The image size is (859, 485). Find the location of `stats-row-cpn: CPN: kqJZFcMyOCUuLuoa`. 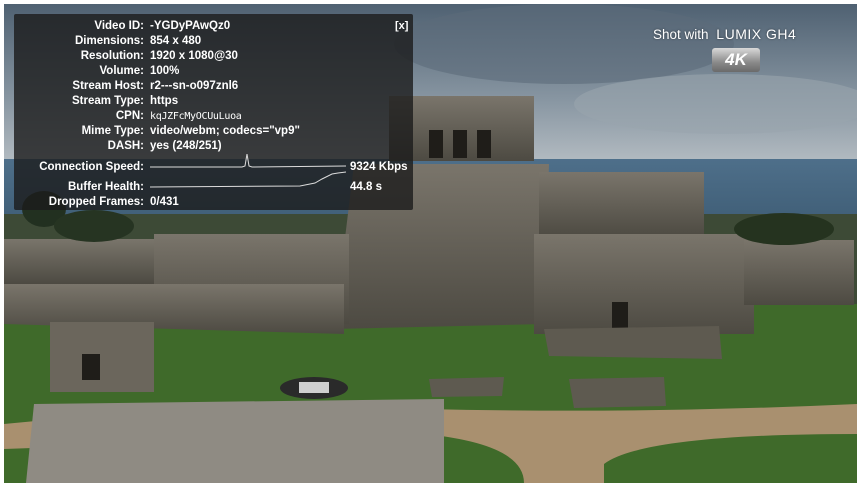

stats-row-cpn: CPN: kqJZFcMyOCUuLuoa is located at coordinates (213, 116).